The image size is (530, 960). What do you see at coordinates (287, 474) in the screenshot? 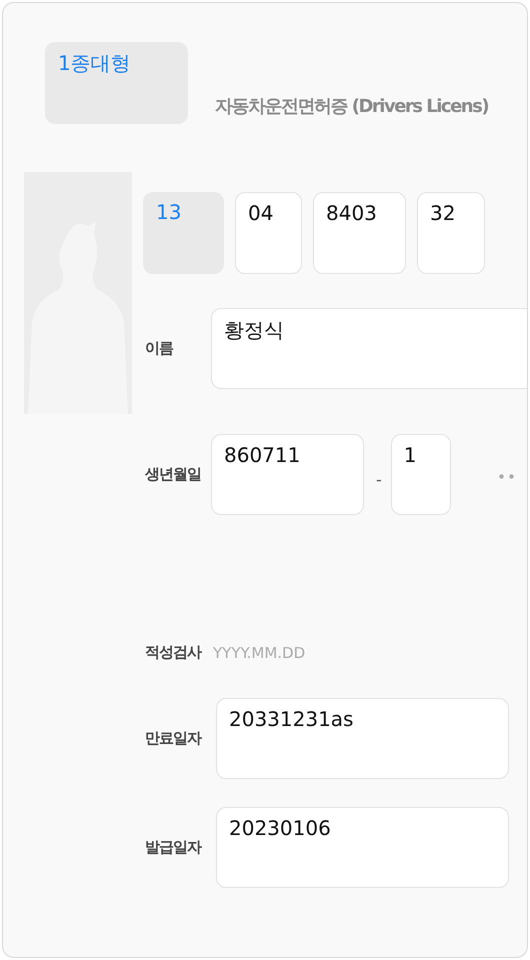
I see `text-field: 860711` at bounding box center [287, 474].